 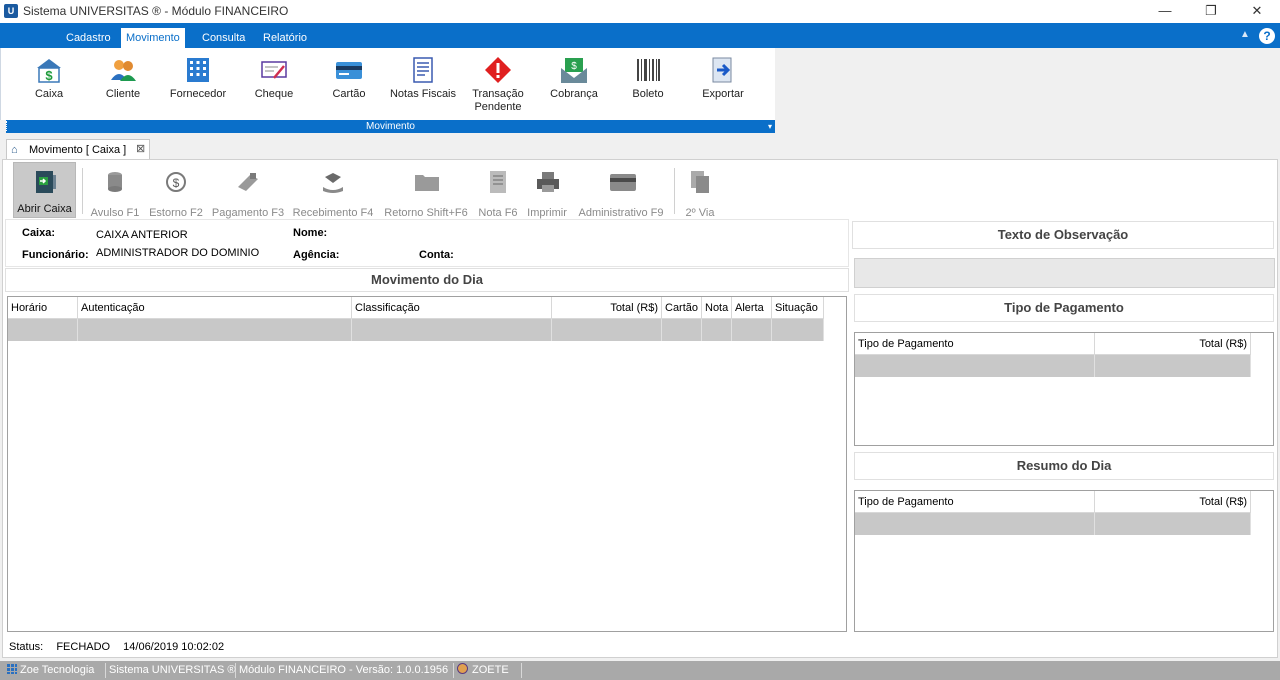 What do you see at coordinates (770, 126) in the screenshot?
I see `ribbon-options-icon: ▾` at bounding box center [770, 126].